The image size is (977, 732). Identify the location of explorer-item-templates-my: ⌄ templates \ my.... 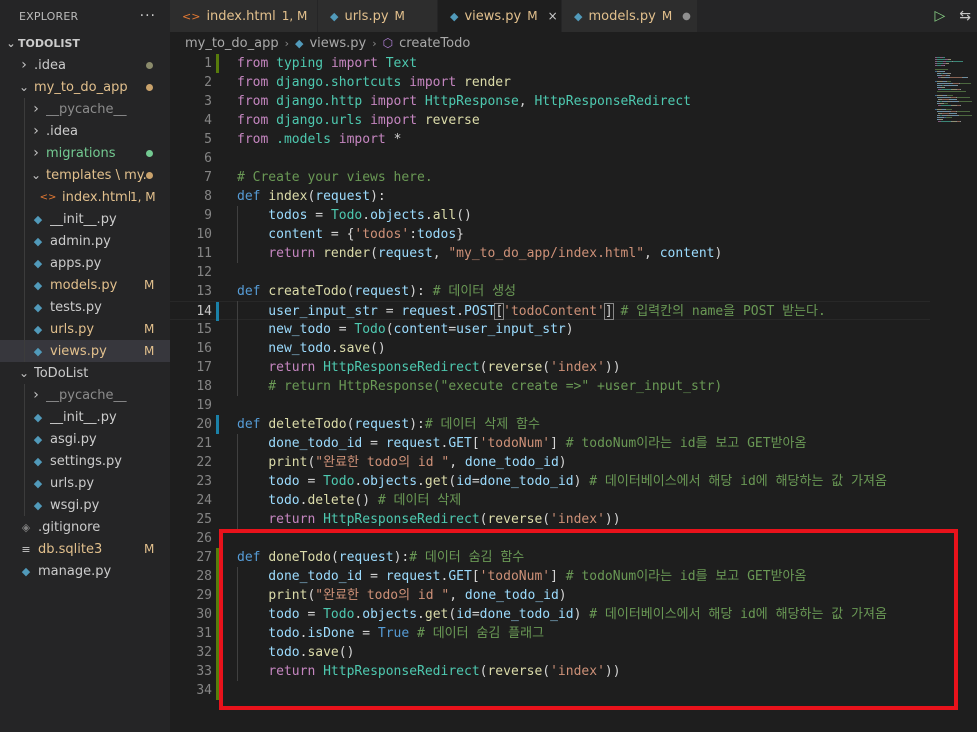
(85, 175).